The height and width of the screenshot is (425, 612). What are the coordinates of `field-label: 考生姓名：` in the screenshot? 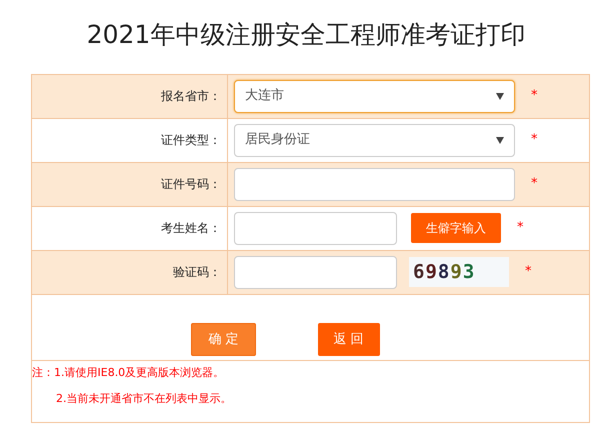 It's located at (191, 228).